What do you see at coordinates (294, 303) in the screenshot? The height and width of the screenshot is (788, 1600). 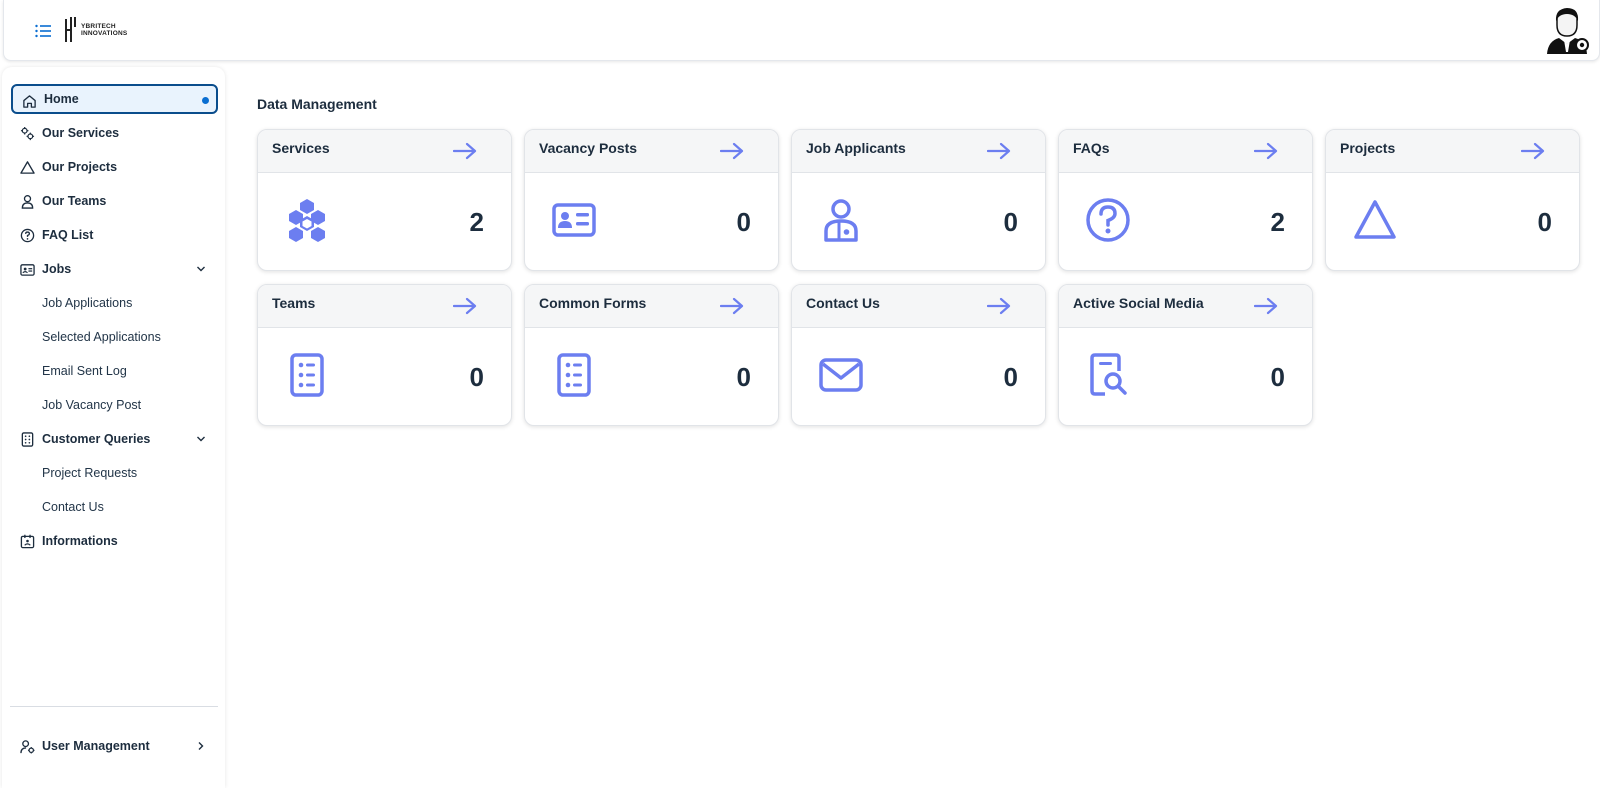 I see `card-title: Teams` at bounding box center [294, 303].